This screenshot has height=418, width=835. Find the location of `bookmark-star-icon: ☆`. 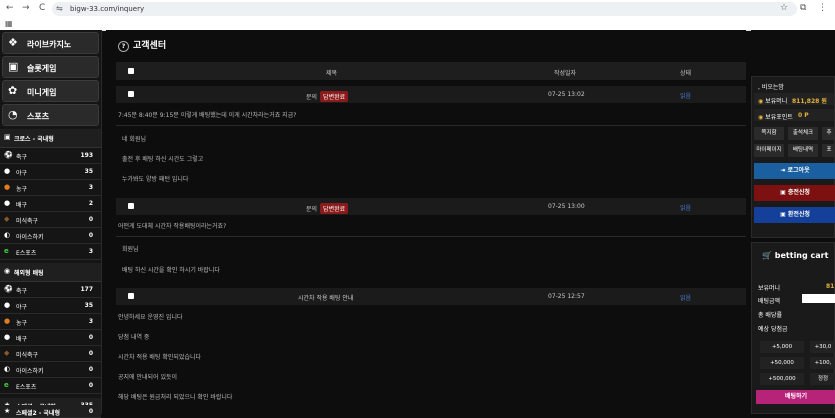

bookmark-star-icon: ☆ is located at coordinates (784, 8).